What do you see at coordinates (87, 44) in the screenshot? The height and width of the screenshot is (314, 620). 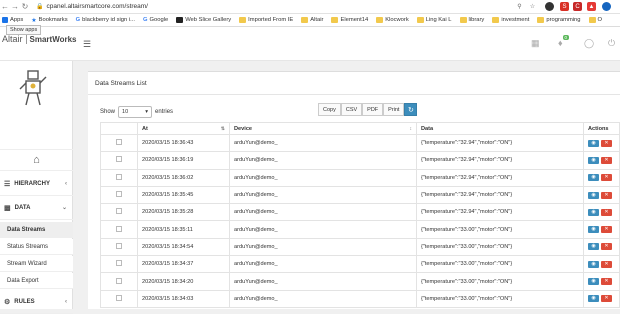 I see `hamburger-menu-icon: ☰` at bounding box center [87, 44].